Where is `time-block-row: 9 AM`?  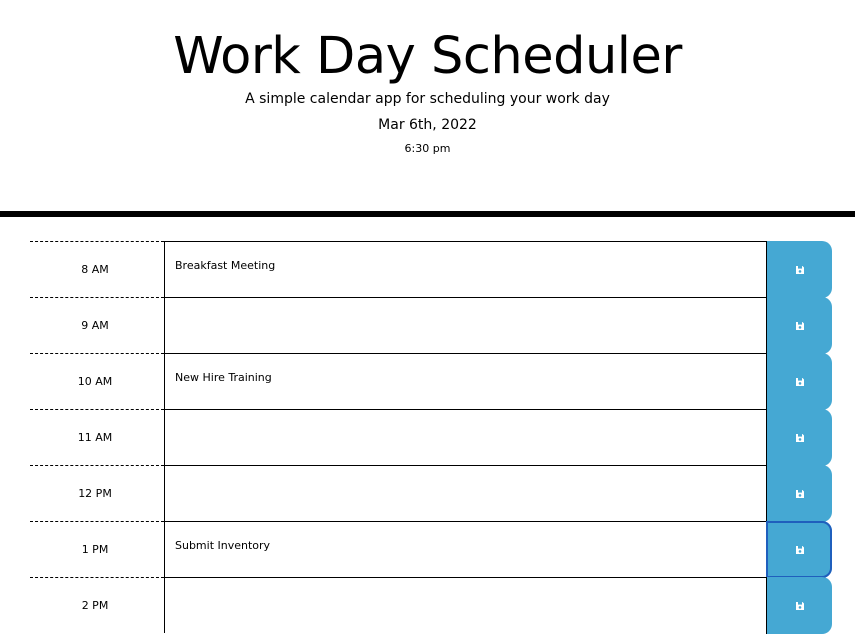
time-block-row: 9 AM is located at coordinates (431, 325).